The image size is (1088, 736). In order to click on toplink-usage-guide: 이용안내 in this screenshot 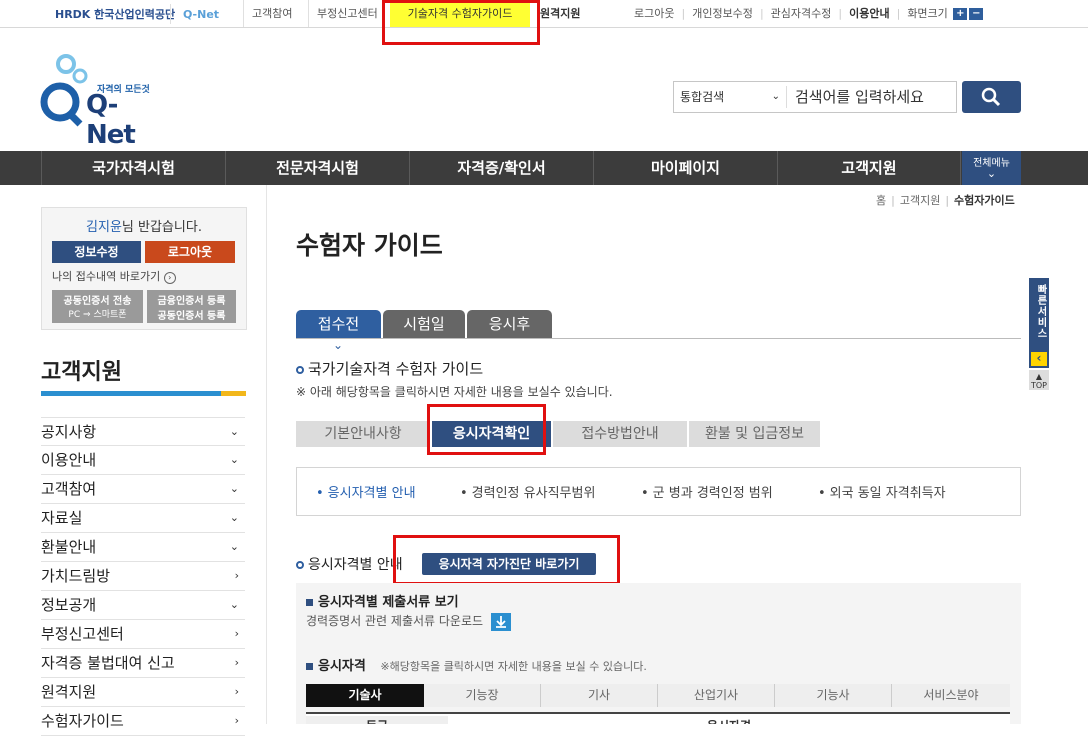, I will do `click(869, 13)`.